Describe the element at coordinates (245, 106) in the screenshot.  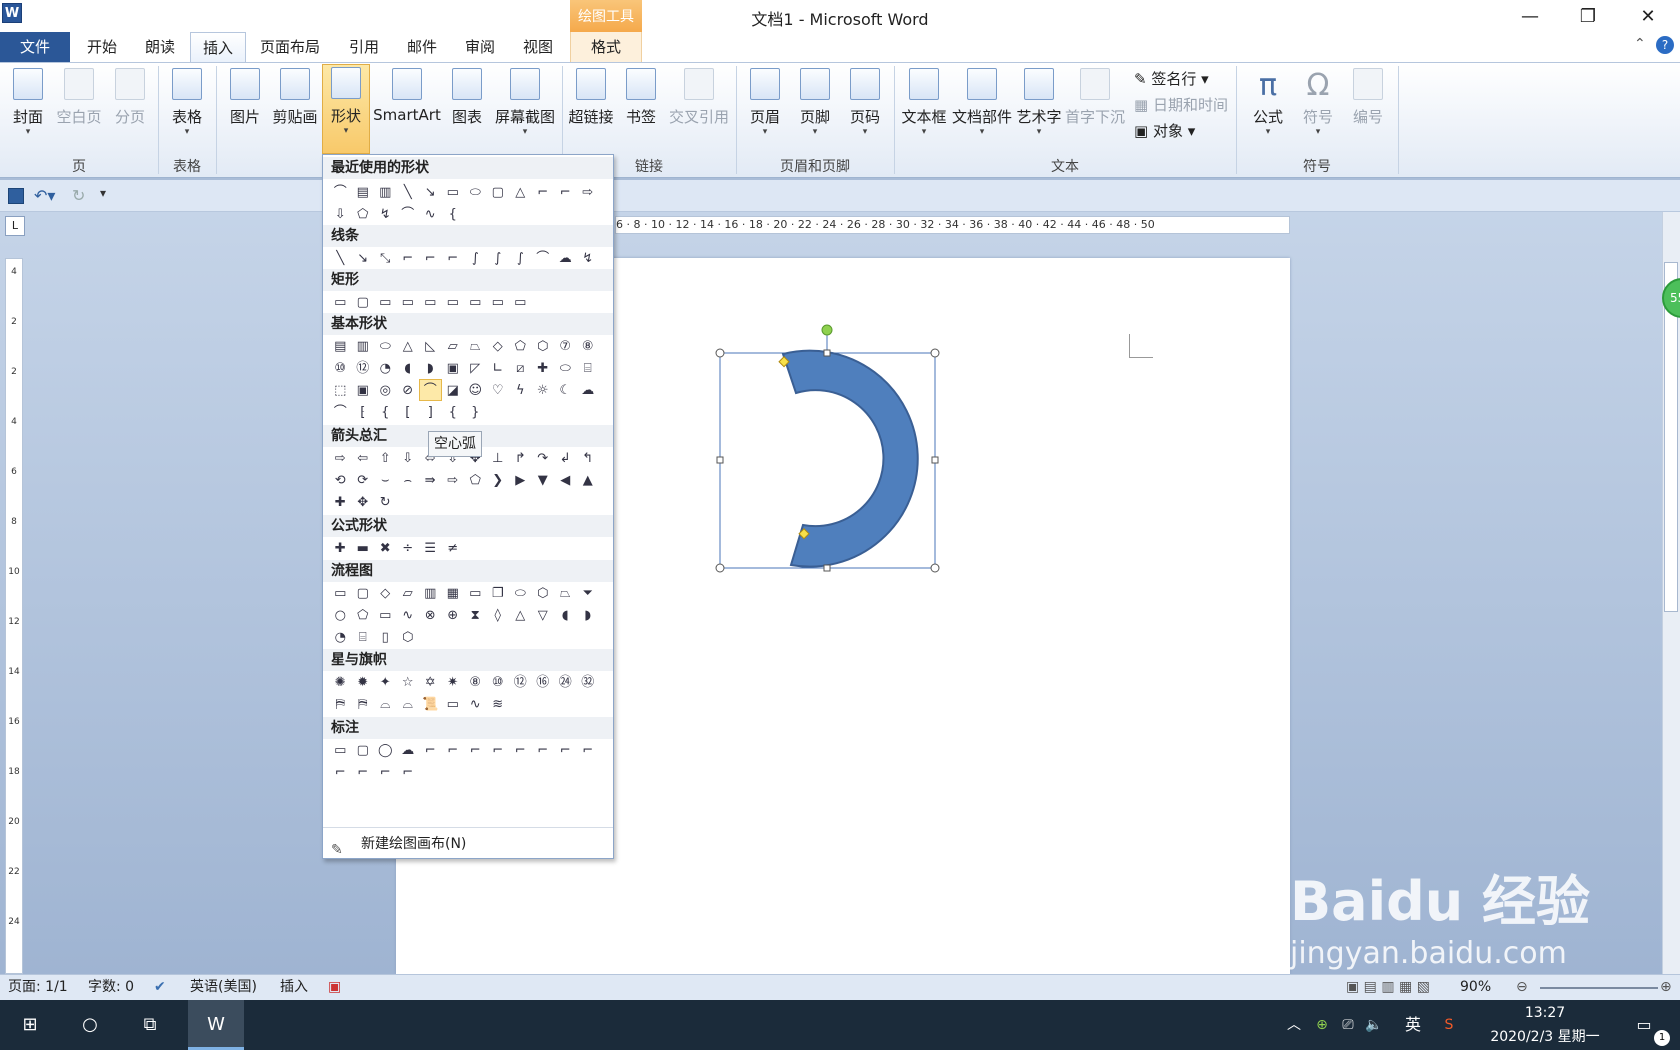
I see `picture-button: 图片` at that location.